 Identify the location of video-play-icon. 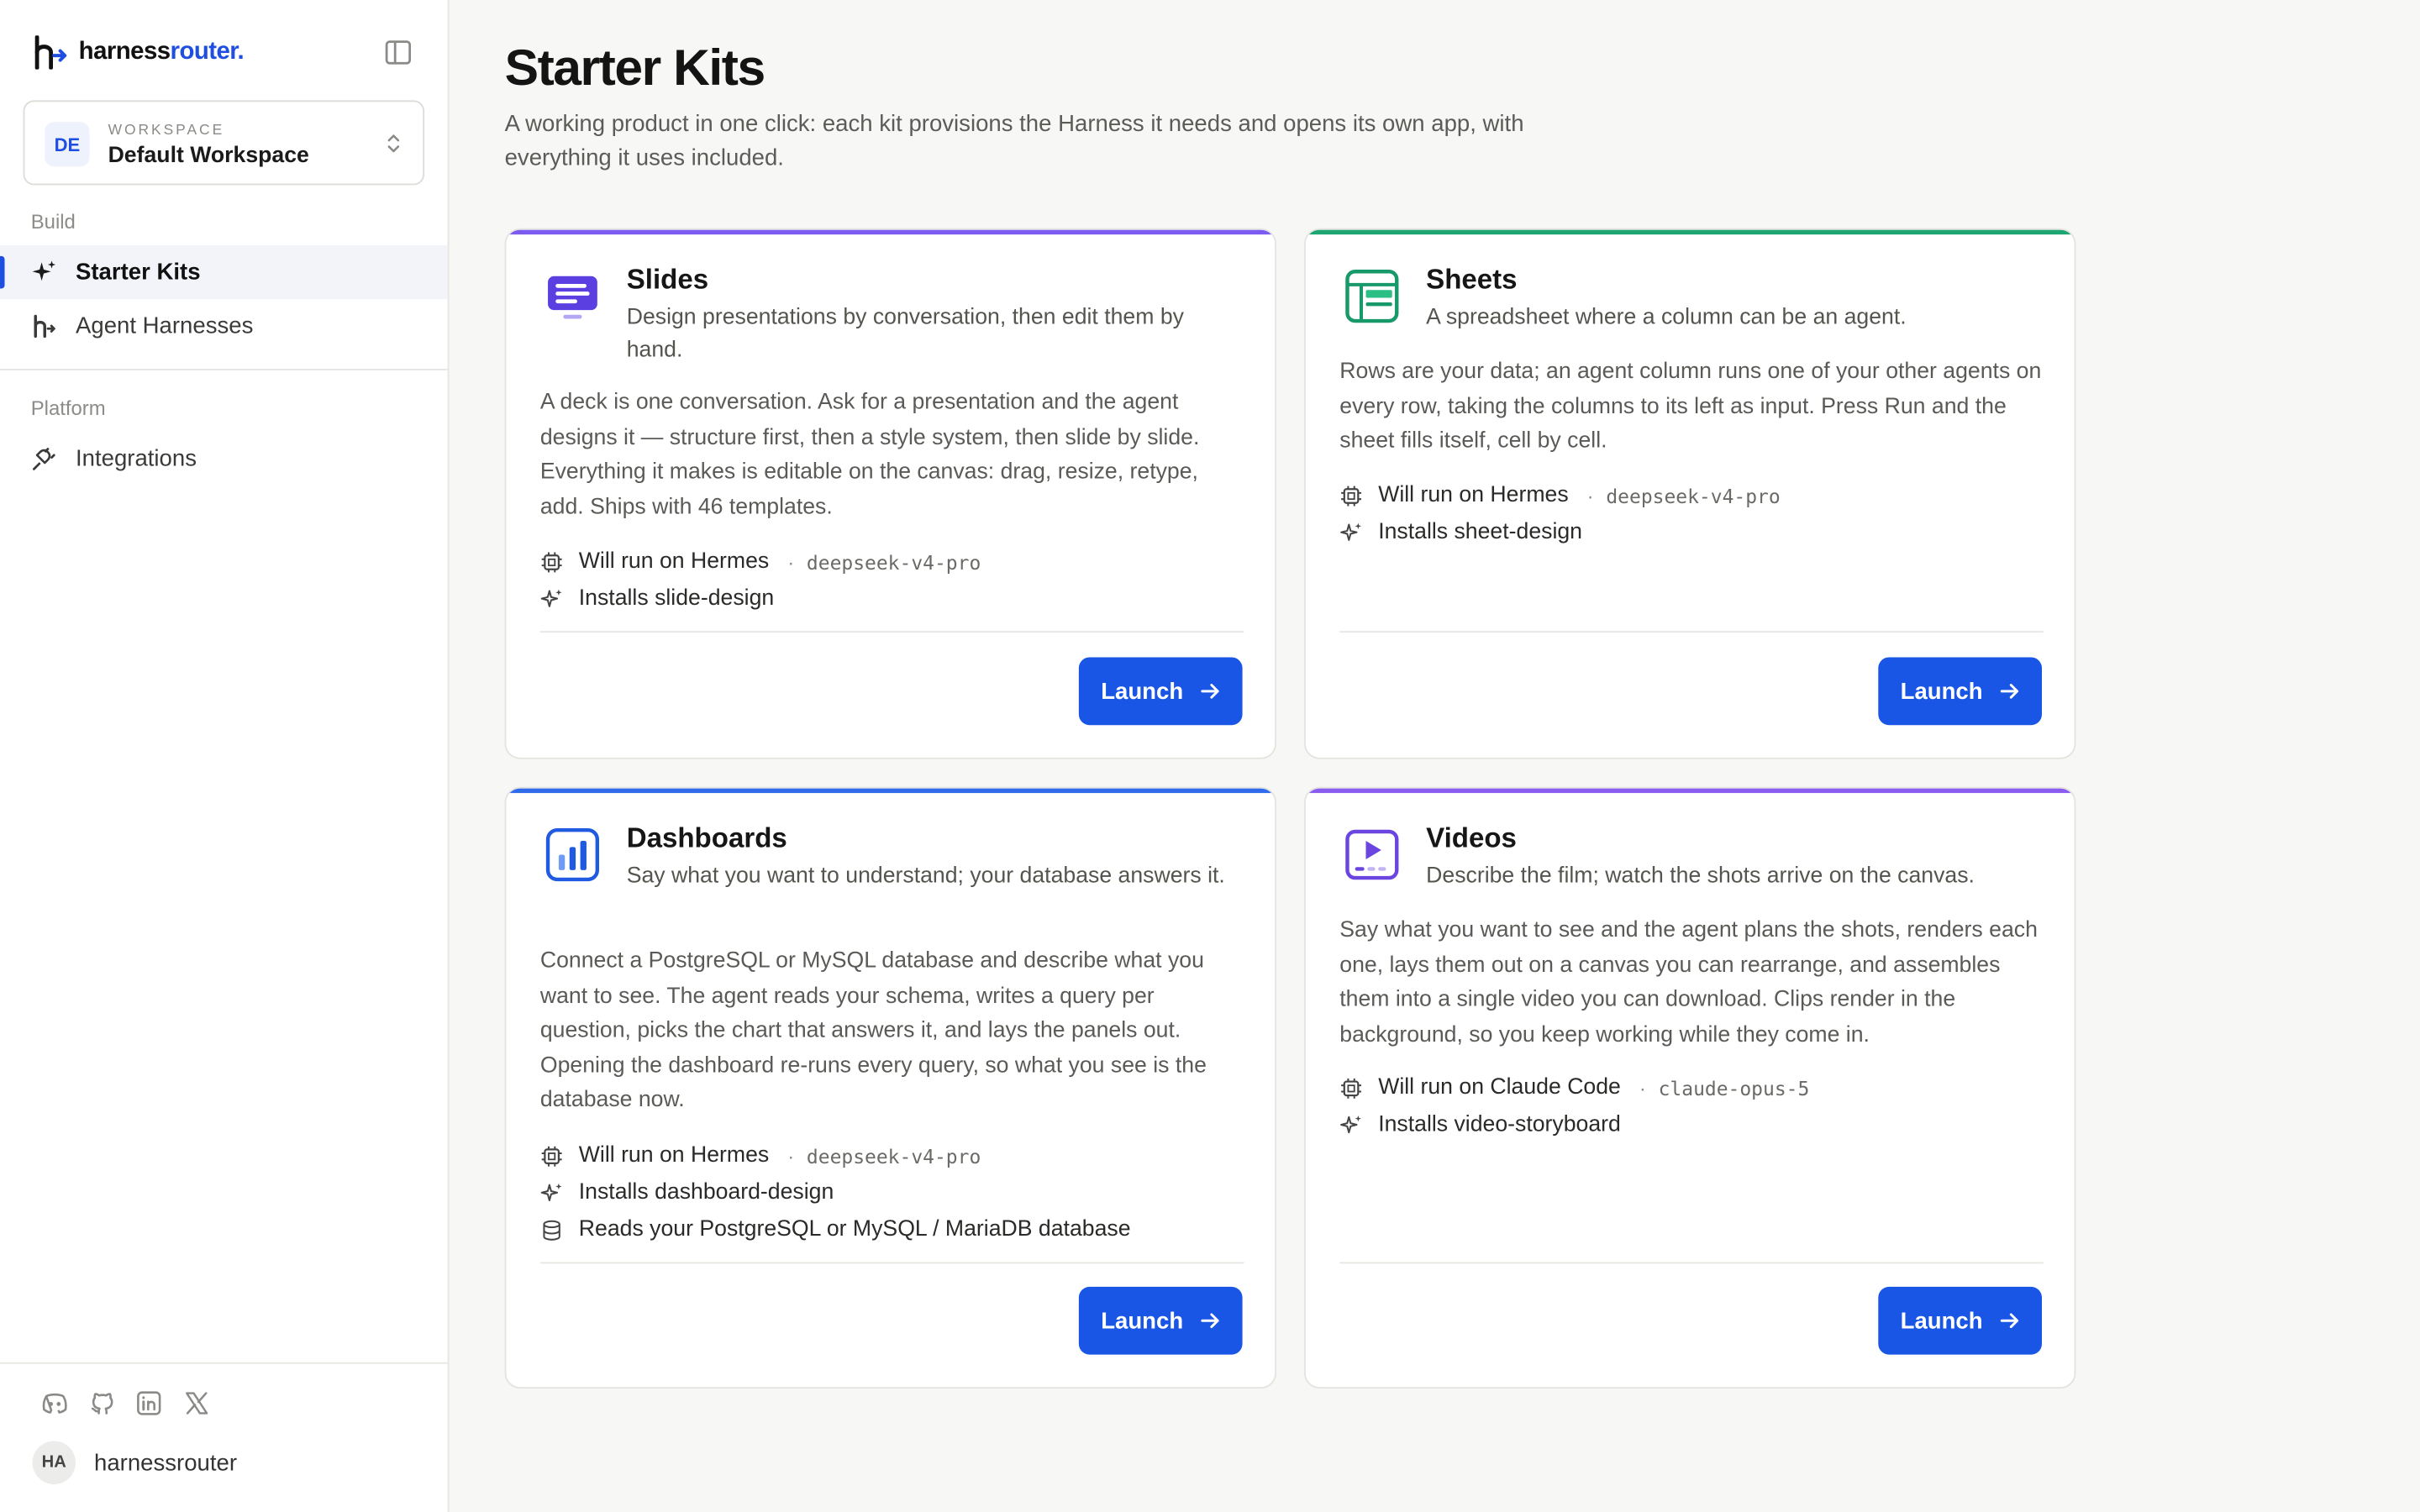
(1372, 854).